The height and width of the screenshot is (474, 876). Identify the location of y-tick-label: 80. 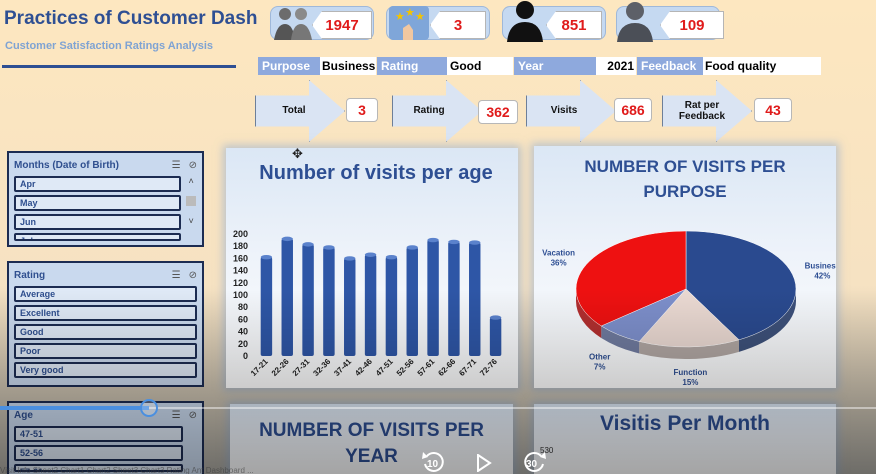
(243, 307).